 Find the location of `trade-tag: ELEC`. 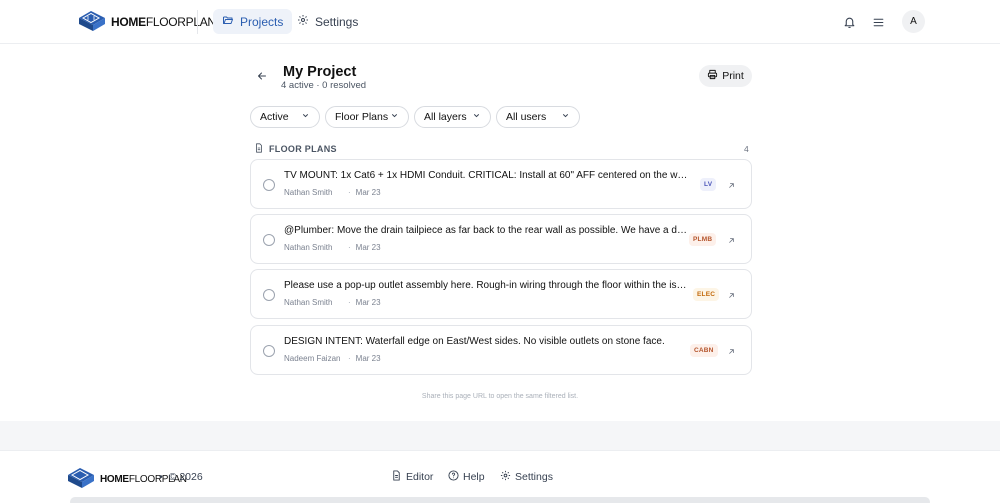

trade-tag: ELEC is located at coordinates (706, 294).